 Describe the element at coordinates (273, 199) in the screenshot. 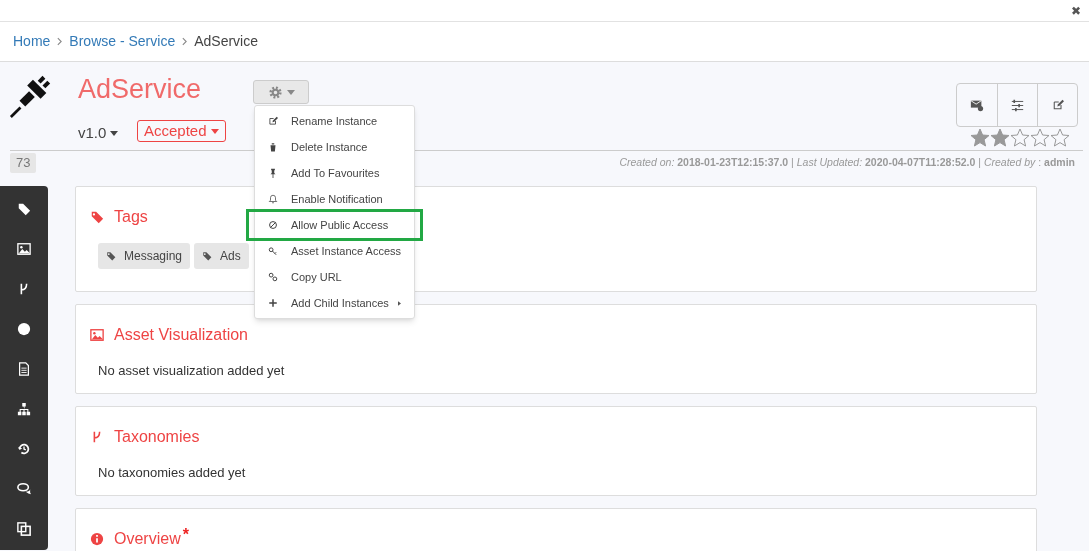

I see `bell-icon` at that location.